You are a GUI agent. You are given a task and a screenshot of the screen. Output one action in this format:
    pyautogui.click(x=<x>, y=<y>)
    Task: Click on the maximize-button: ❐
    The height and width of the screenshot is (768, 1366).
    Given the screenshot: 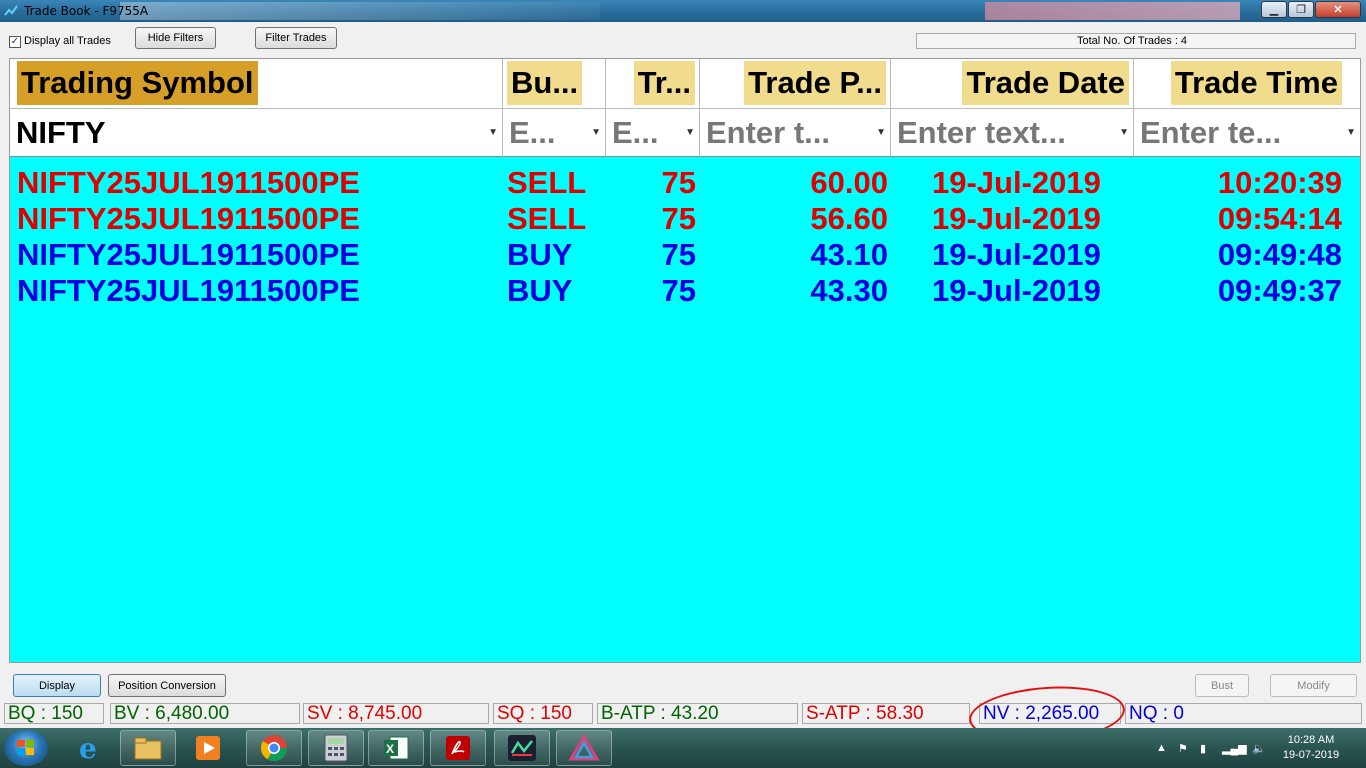 What is the action you would take?
    pyautogui.click(x=1301, y=9)
    